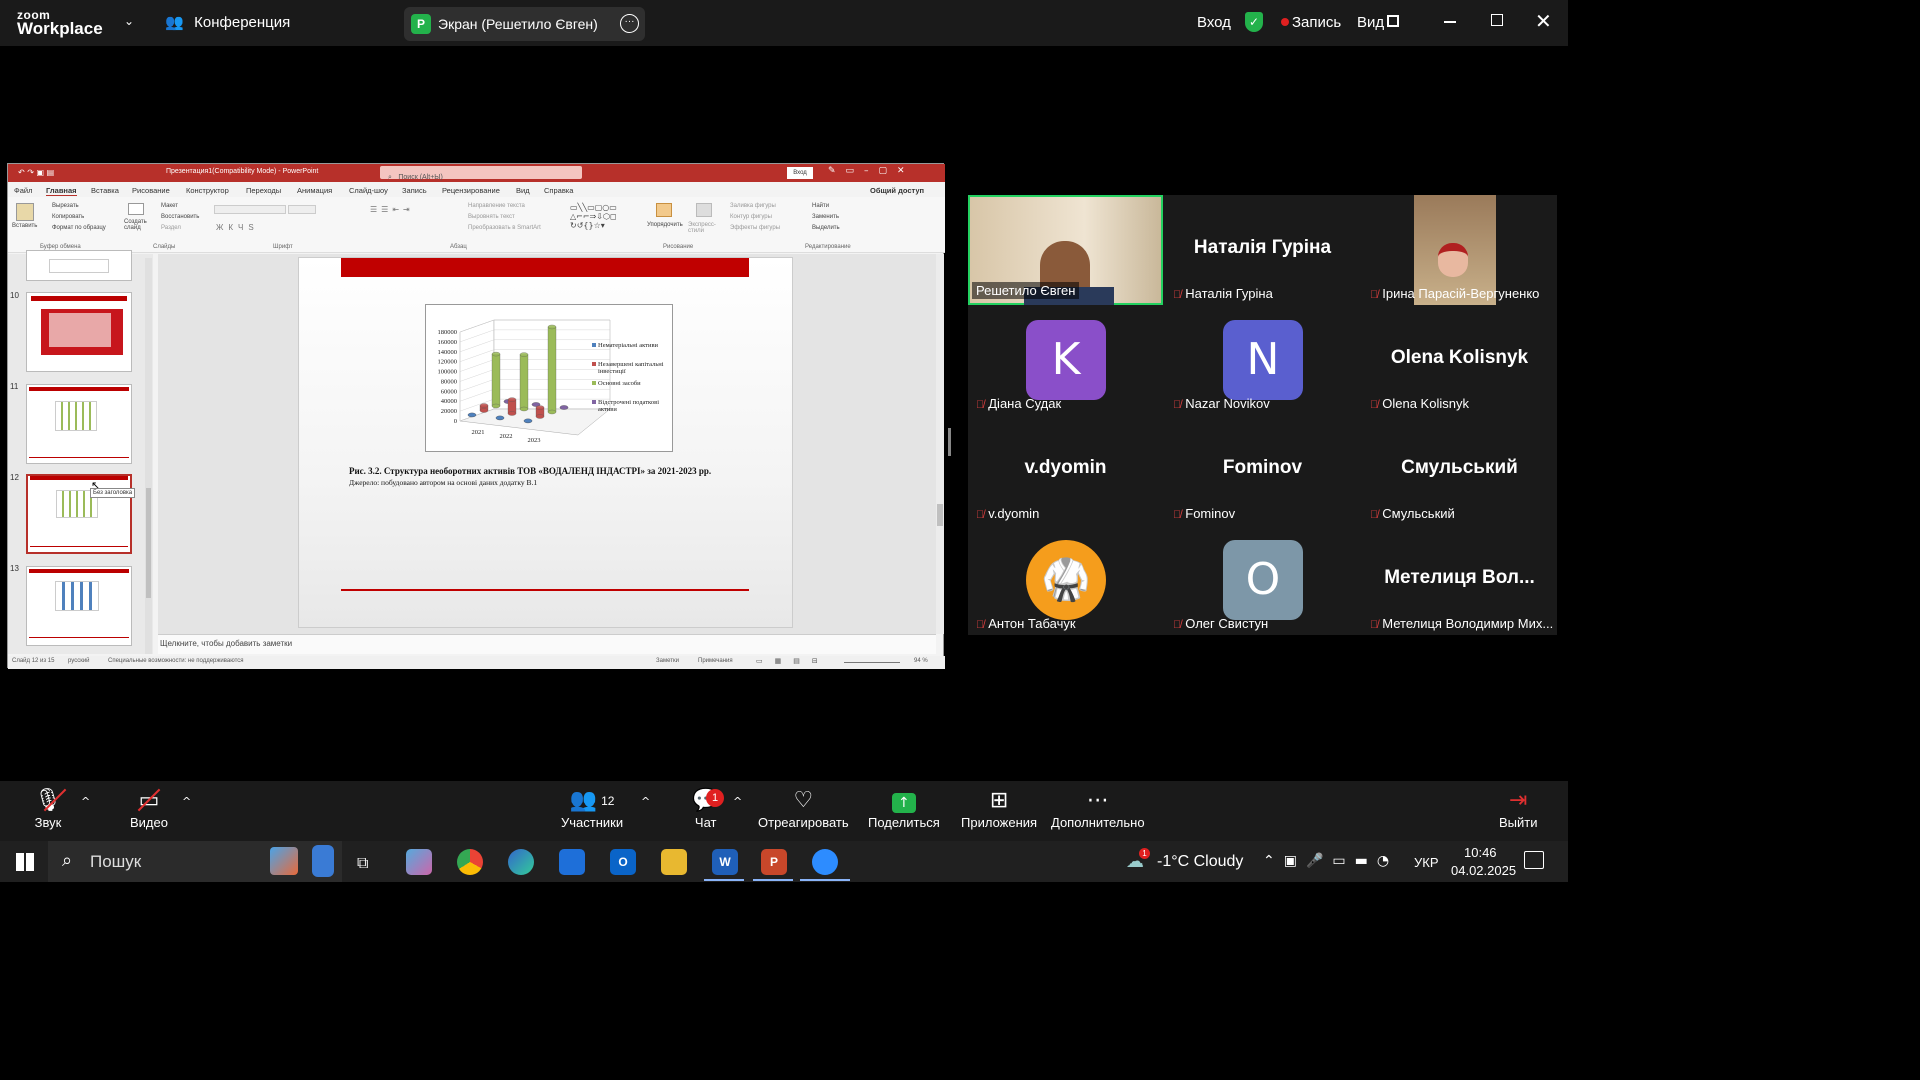 Image resolution: width=1920 pixels, height=1080 pixels. What do you see at coordinates (1262, 580) in the screenshot?
I see `participant-tile: O 🎙̸ Олег Свистун` at bounding box center [1262, 580].